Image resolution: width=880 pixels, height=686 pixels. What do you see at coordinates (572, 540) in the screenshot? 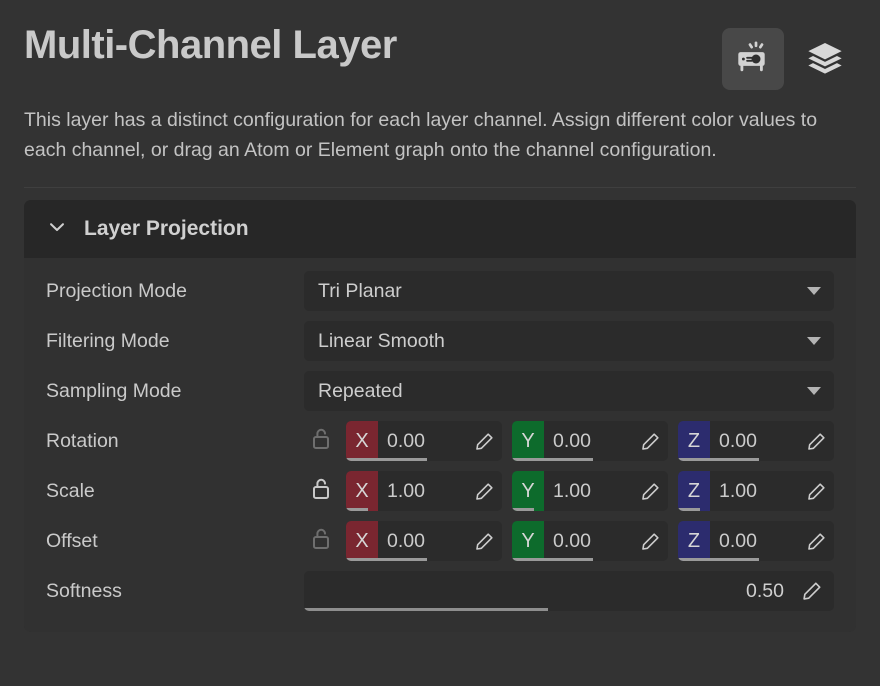
I see `offset-y-value: 0.00` at bounding box center [572, 540].